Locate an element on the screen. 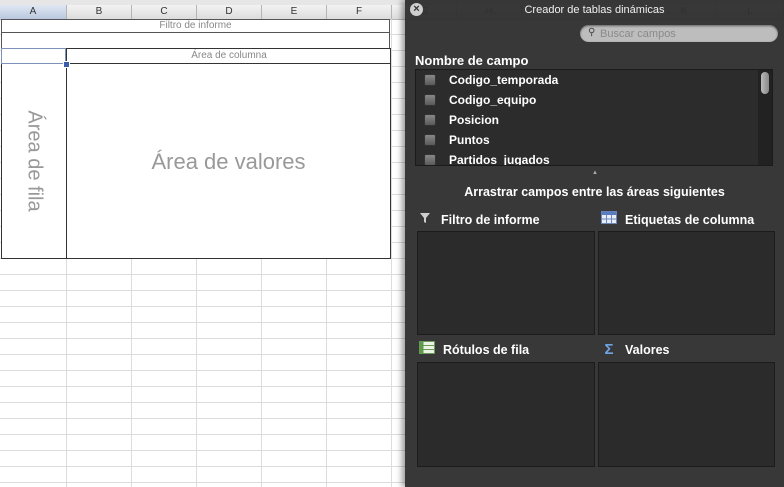  grid-line is located at coordinates (391, 253).